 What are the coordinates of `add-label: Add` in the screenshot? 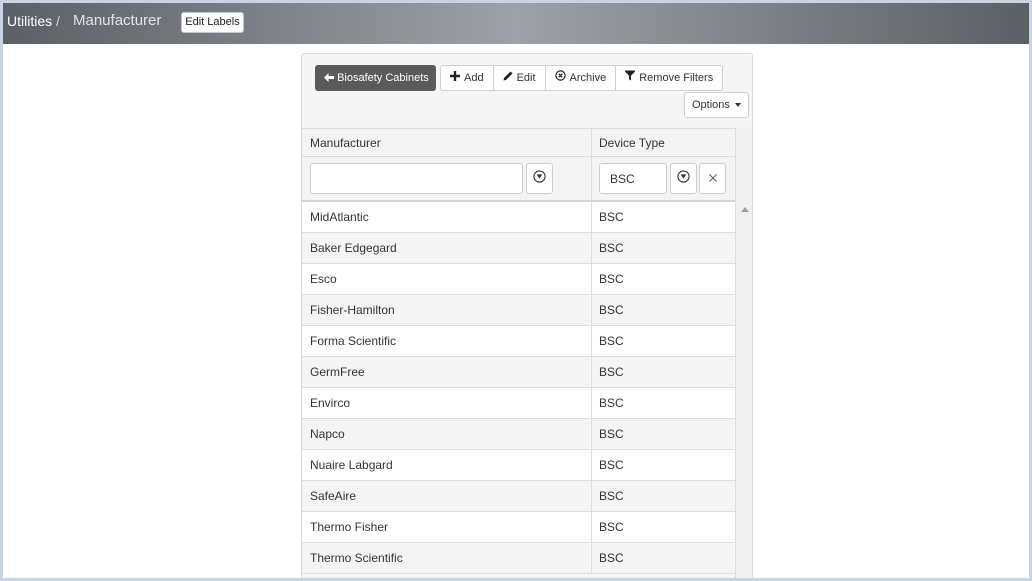 It's located at (474, 78).